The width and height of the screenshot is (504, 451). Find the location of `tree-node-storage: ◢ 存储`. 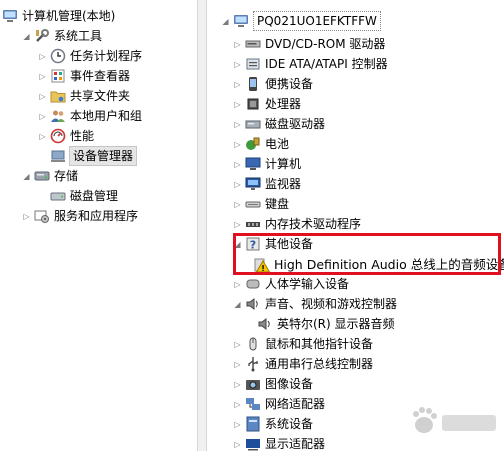

tree-node-storage: ◢ 存储 is located at coordinates (50, 176).